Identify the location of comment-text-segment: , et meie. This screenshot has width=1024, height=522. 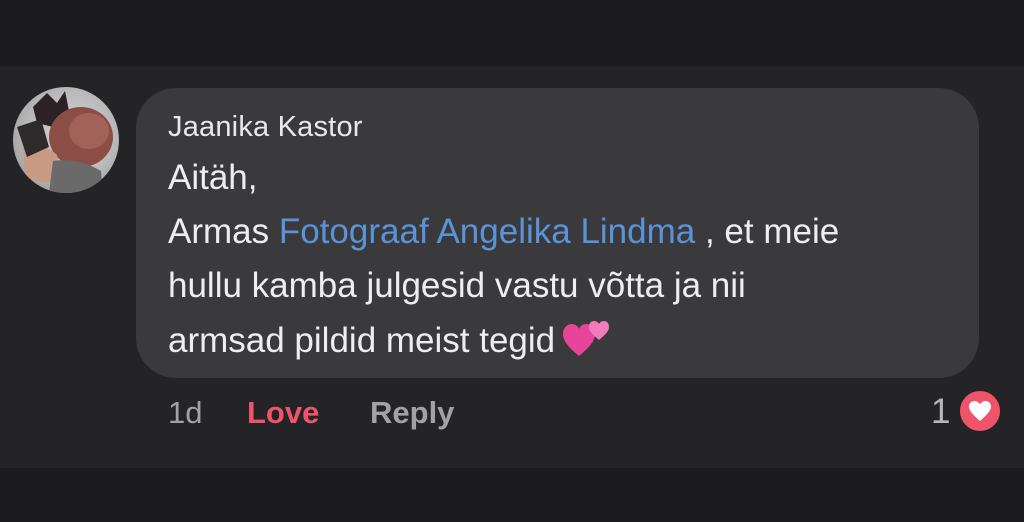
(767, 231).